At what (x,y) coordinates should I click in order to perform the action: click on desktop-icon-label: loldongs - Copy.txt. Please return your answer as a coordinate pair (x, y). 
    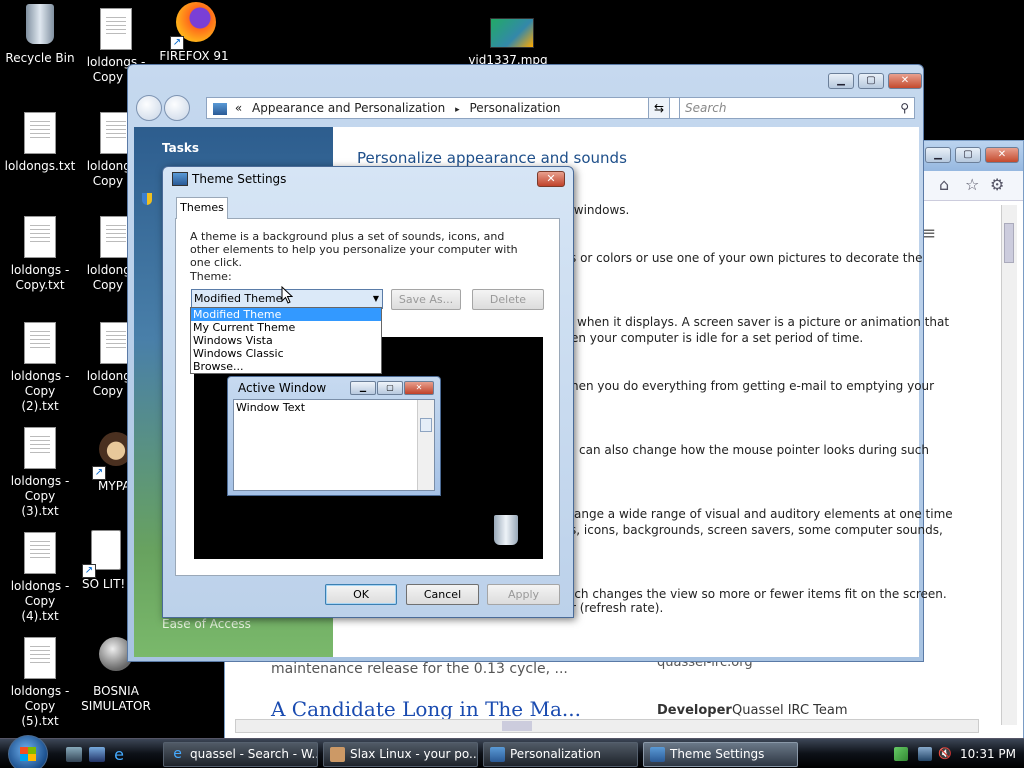
    Looking at the image, I should click on (40, 277).